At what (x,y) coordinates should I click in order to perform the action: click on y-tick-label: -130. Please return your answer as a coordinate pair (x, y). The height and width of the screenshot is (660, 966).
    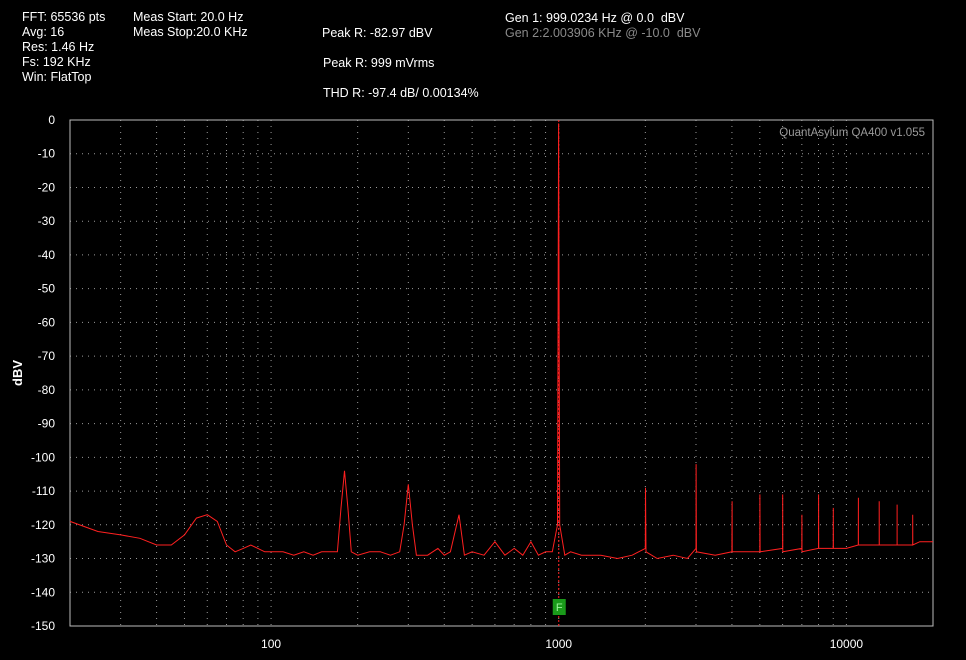
    Looking at the image, I should click on (43, 559).